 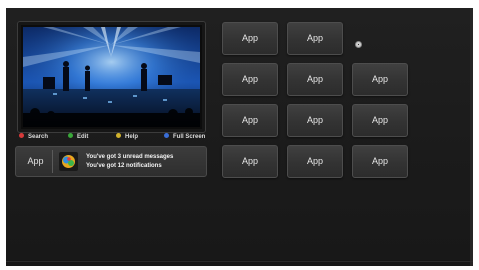 I want to click on screen-edge, so click(x=471, y=137).